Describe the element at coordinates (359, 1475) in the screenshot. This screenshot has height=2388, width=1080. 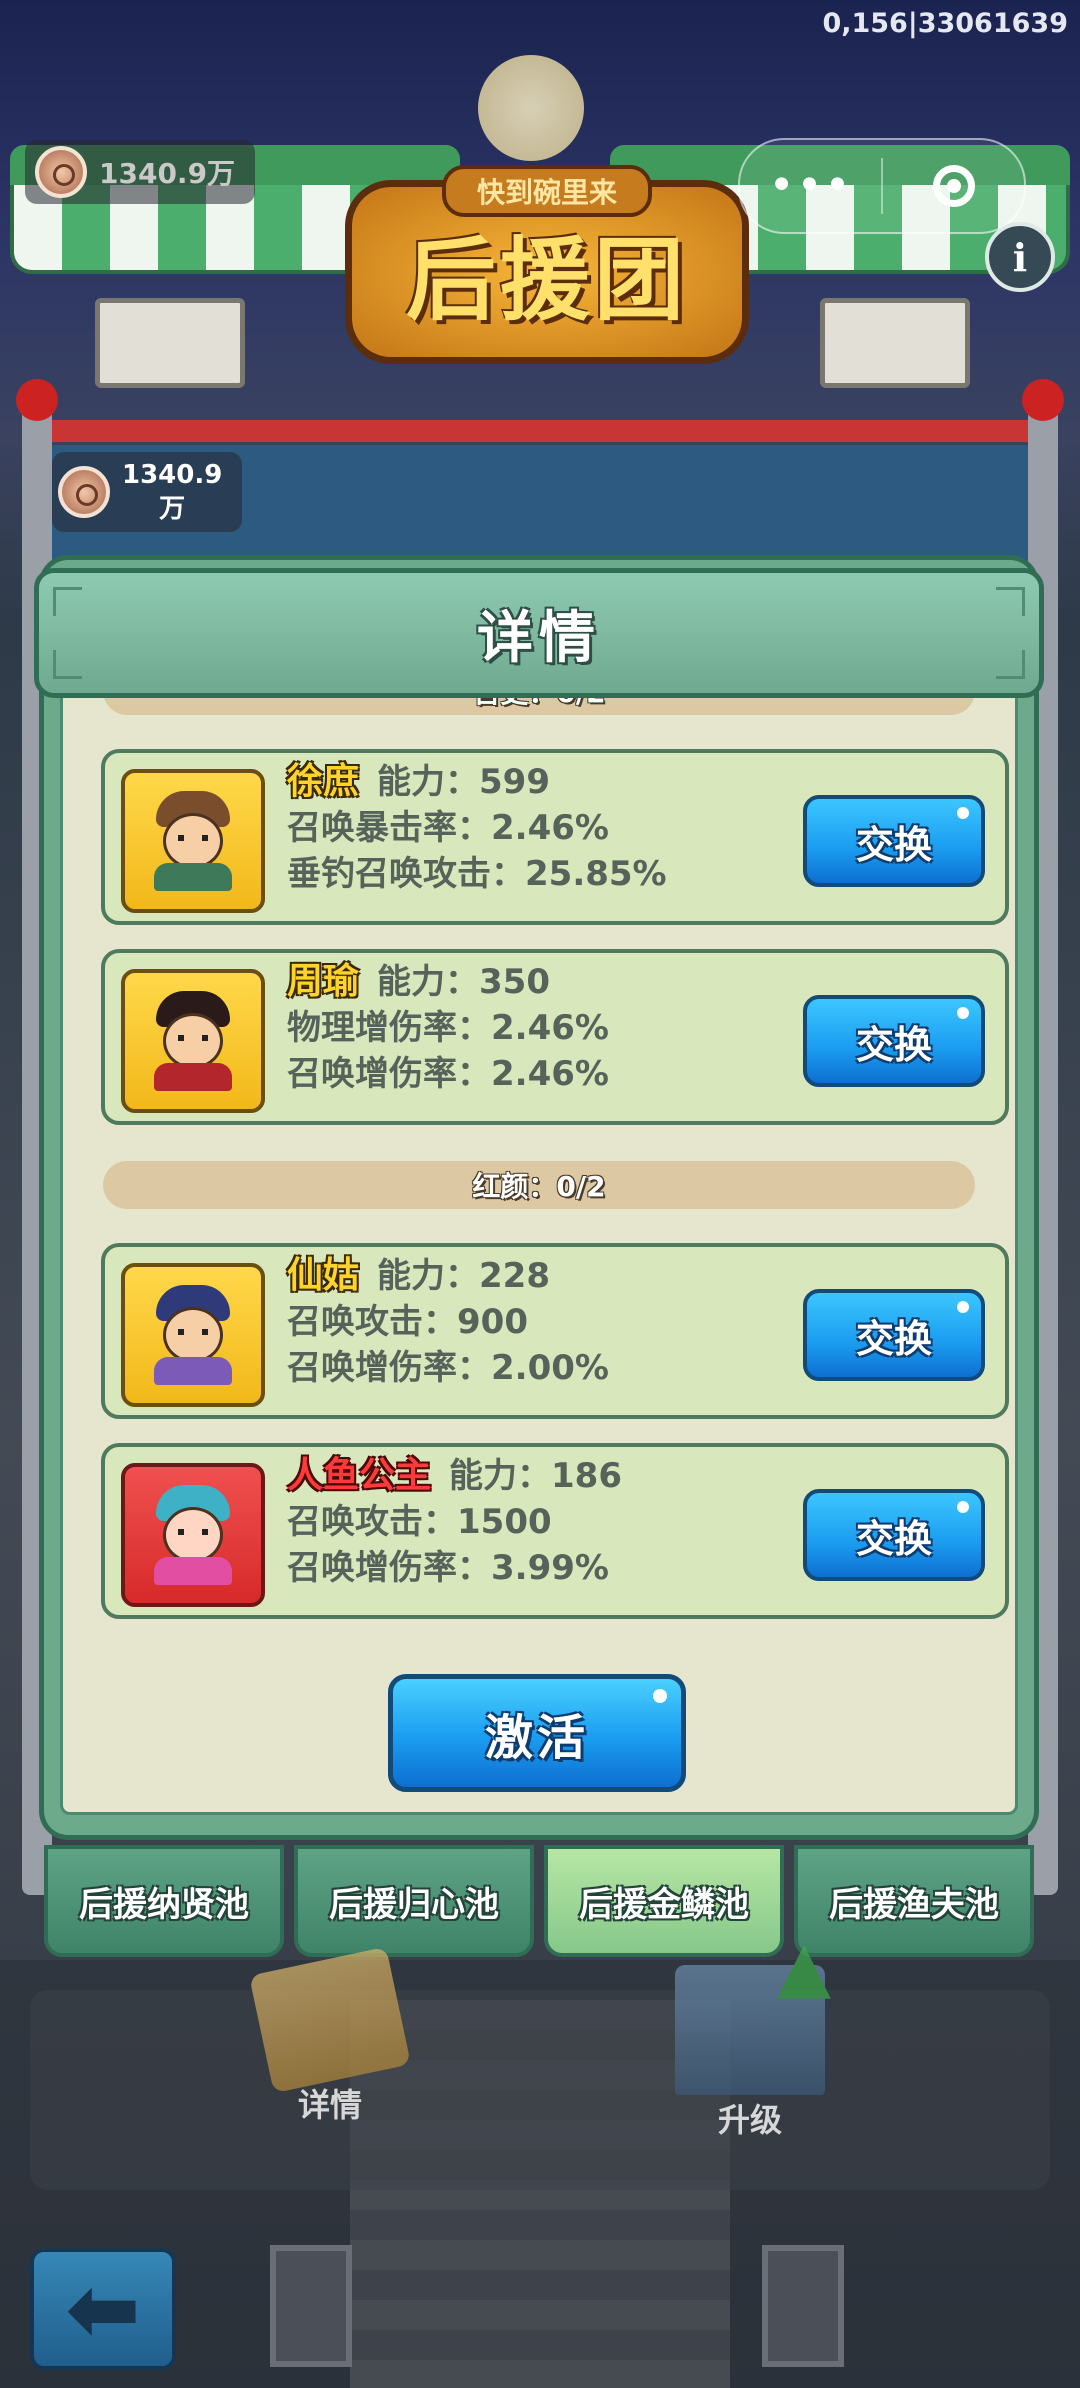
I see `hero-name: 人鱼公主` at that location.